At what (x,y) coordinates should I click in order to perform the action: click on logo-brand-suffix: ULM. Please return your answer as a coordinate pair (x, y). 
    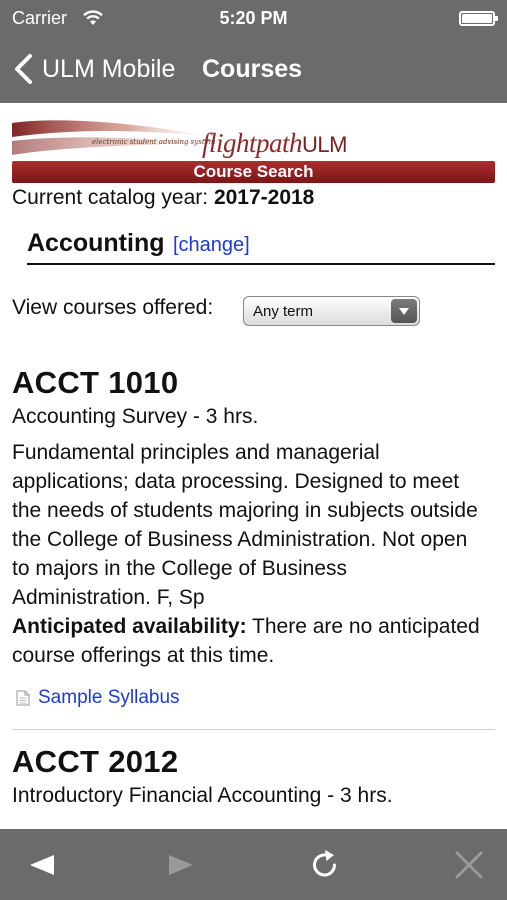
    Looking at the image, I should click on (324, 144).